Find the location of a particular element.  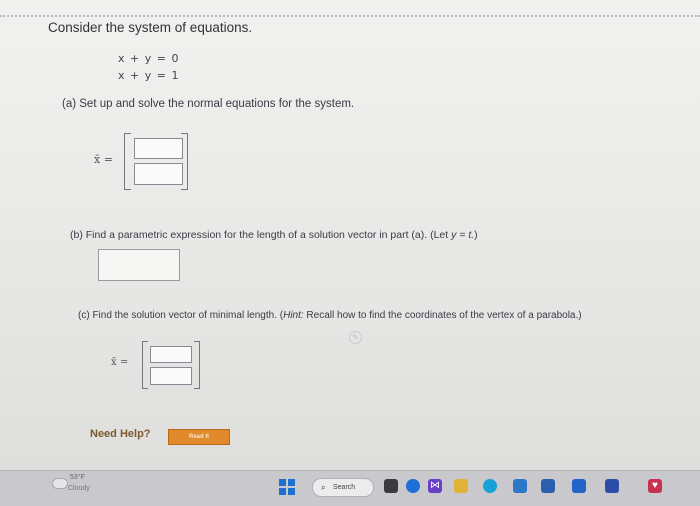

photos-icon: ♥ is located at coordinates (655, 486).